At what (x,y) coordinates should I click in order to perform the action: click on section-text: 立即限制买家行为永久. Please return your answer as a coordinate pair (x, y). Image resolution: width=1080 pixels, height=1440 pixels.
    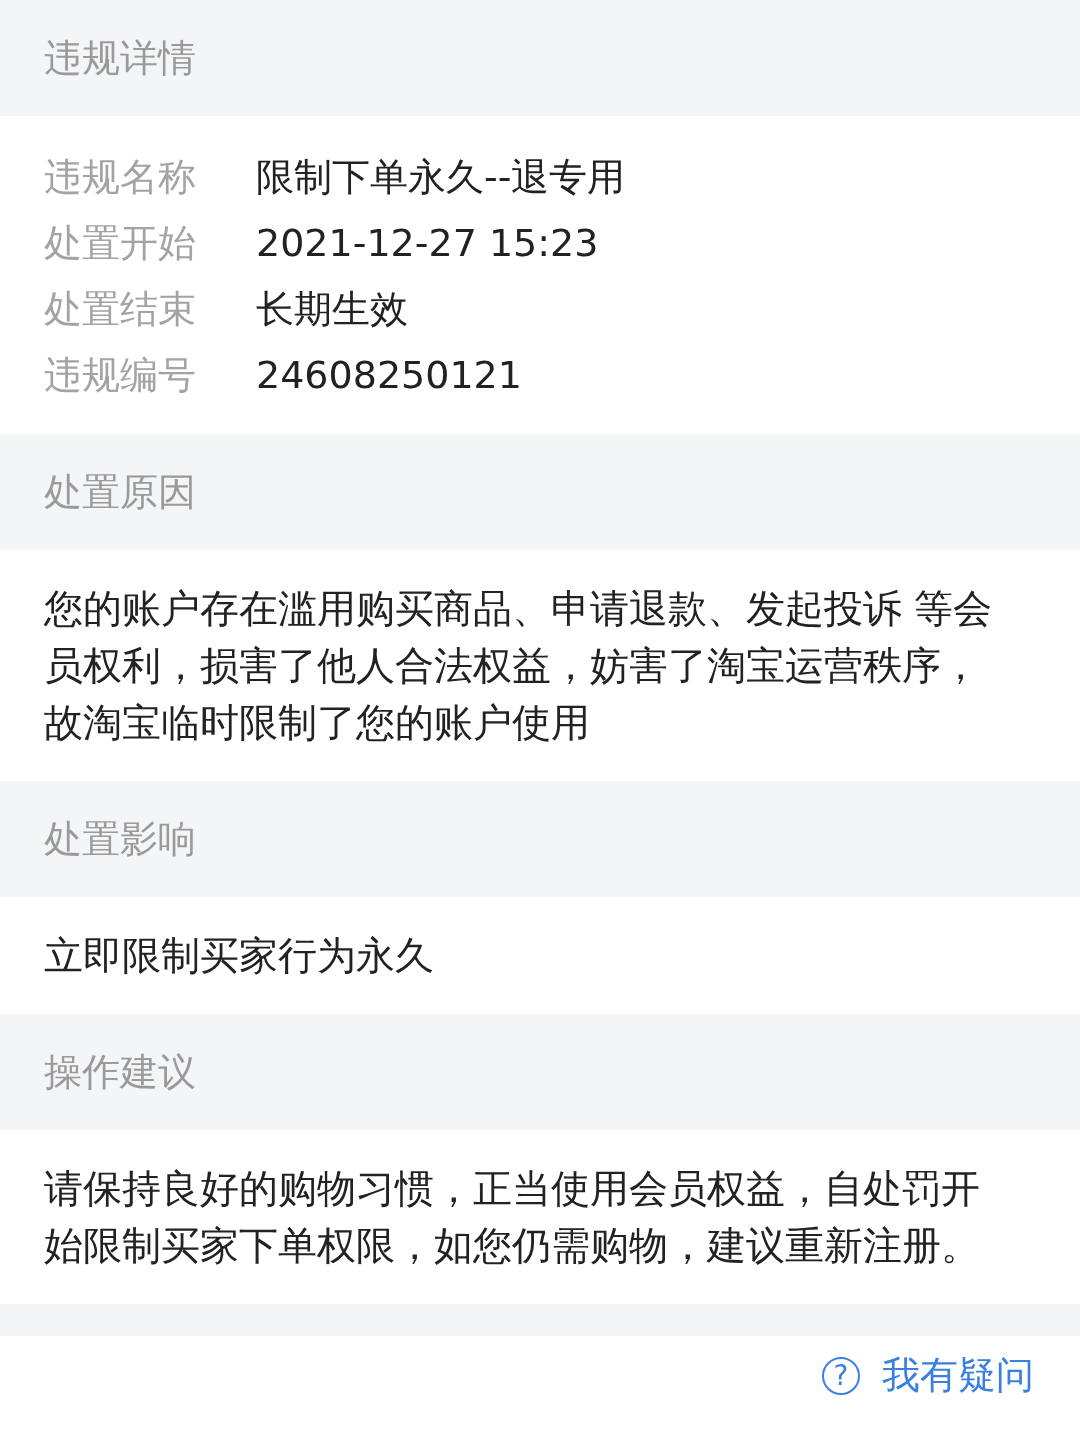
    Looking at the image, I should click on (239, 956).